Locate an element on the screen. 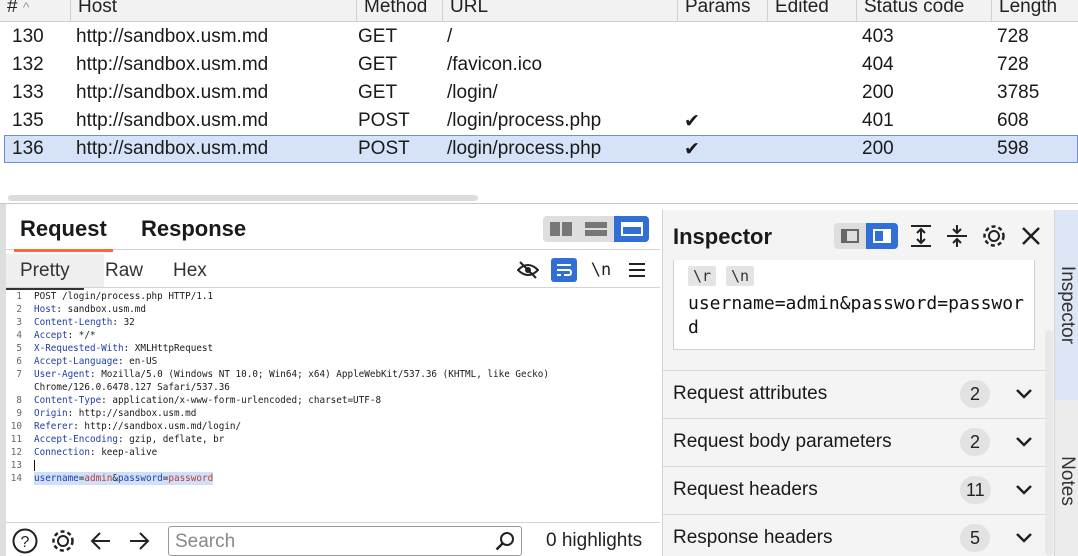  section-label: Response headers is located at coordinates (753, 537).